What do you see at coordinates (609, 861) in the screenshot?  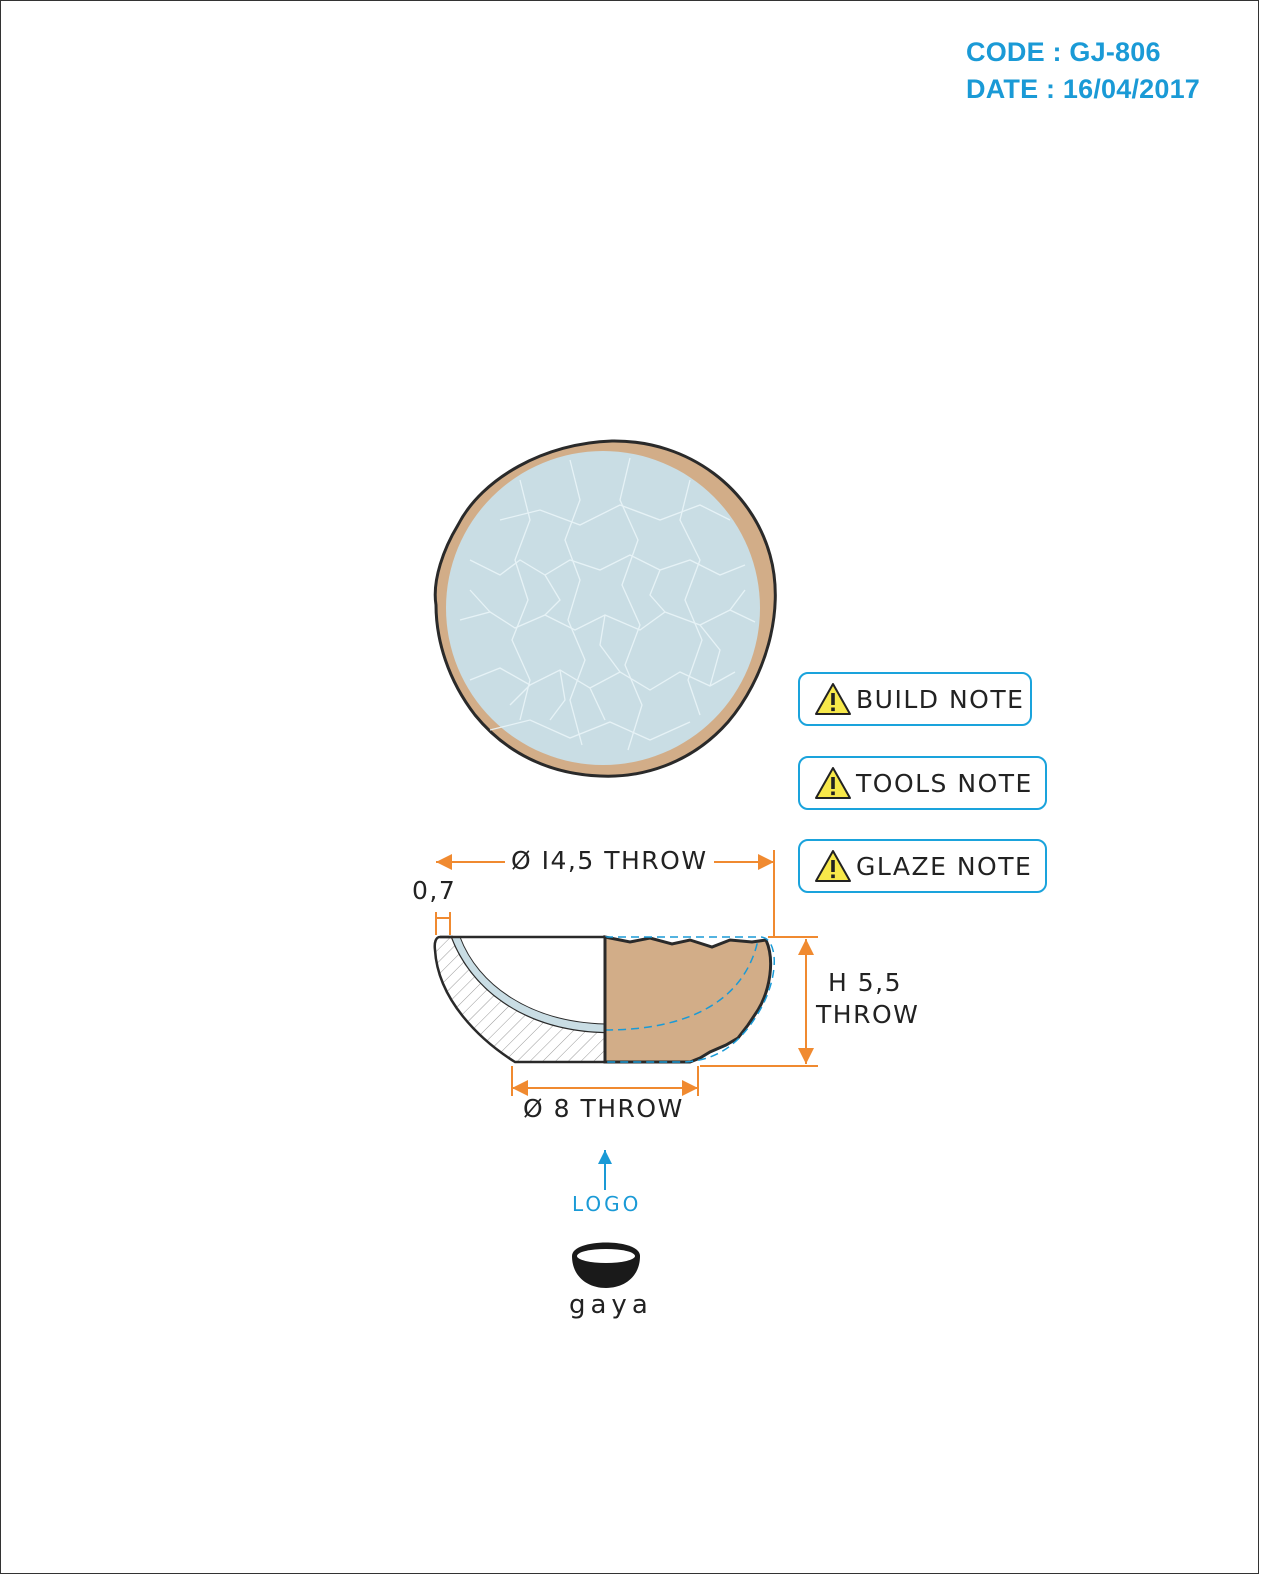 I see `rim-diameter-label: Ø I4,5 THROW` at bounding box center [609, 861].